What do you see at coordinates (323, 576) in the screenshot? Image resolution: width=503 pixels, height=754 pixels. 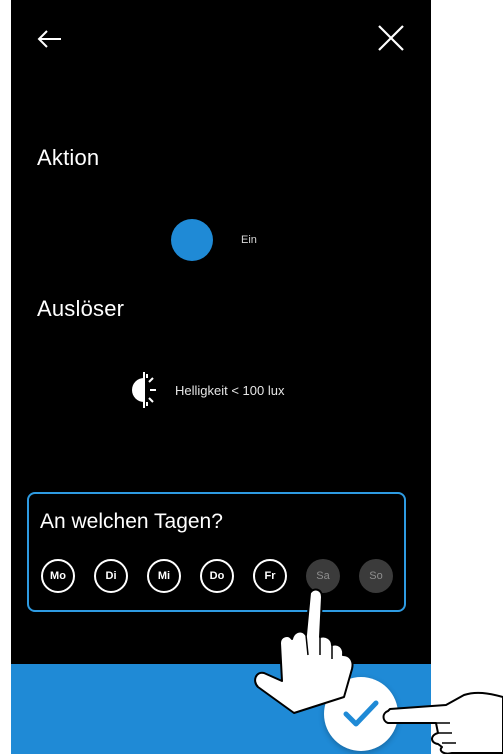 I see `day-toggle-sa: Sa` at bounding box center [323, 576].